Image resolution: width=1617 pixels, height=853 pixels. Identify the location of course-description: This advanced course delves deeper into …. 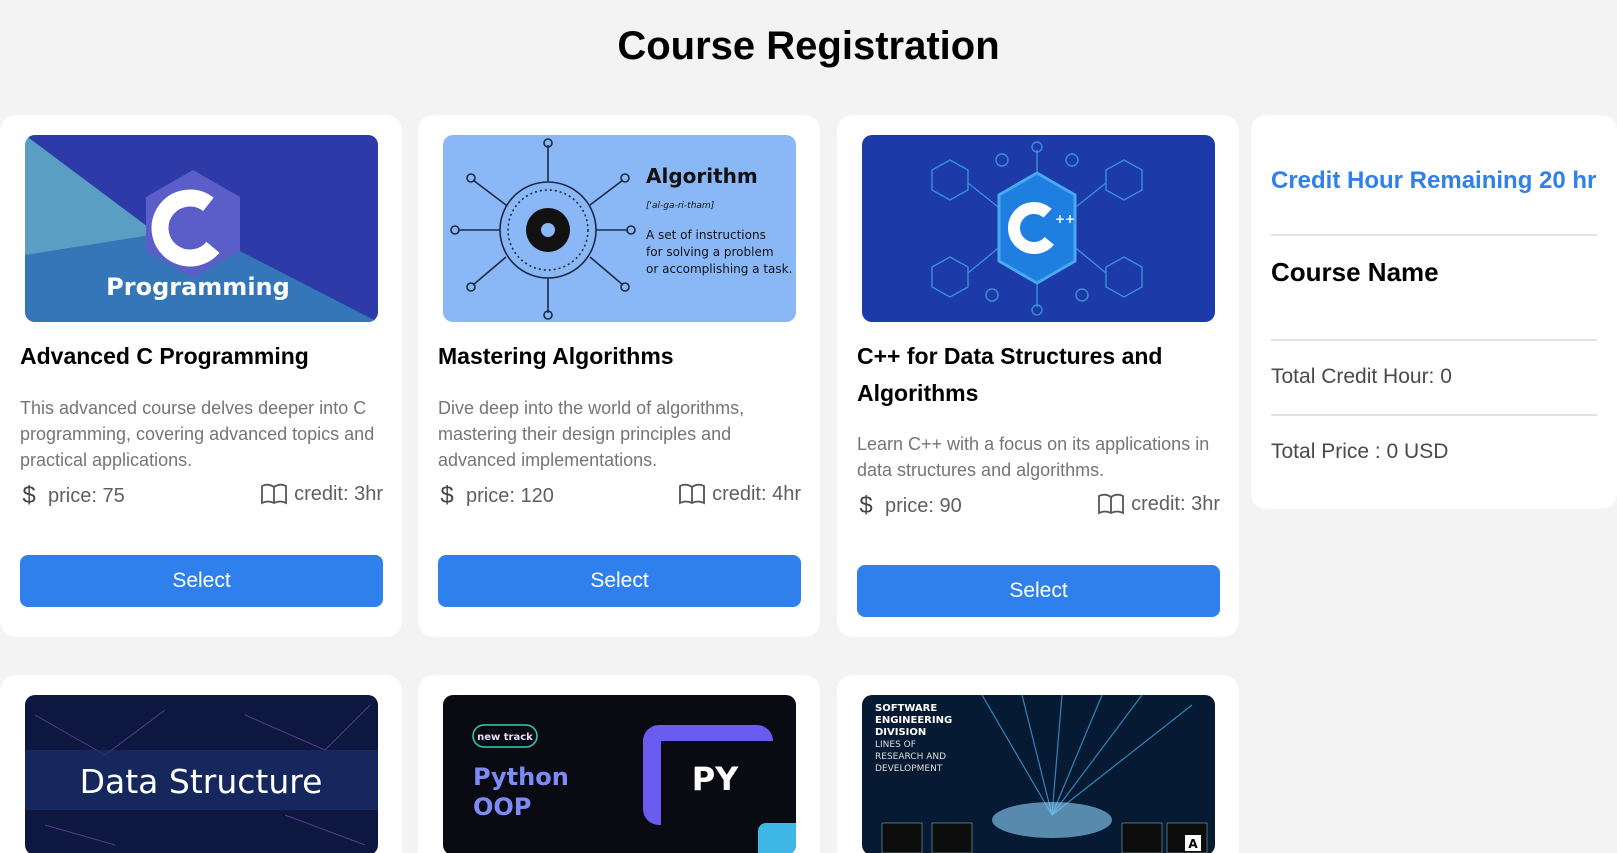
(197, 434).